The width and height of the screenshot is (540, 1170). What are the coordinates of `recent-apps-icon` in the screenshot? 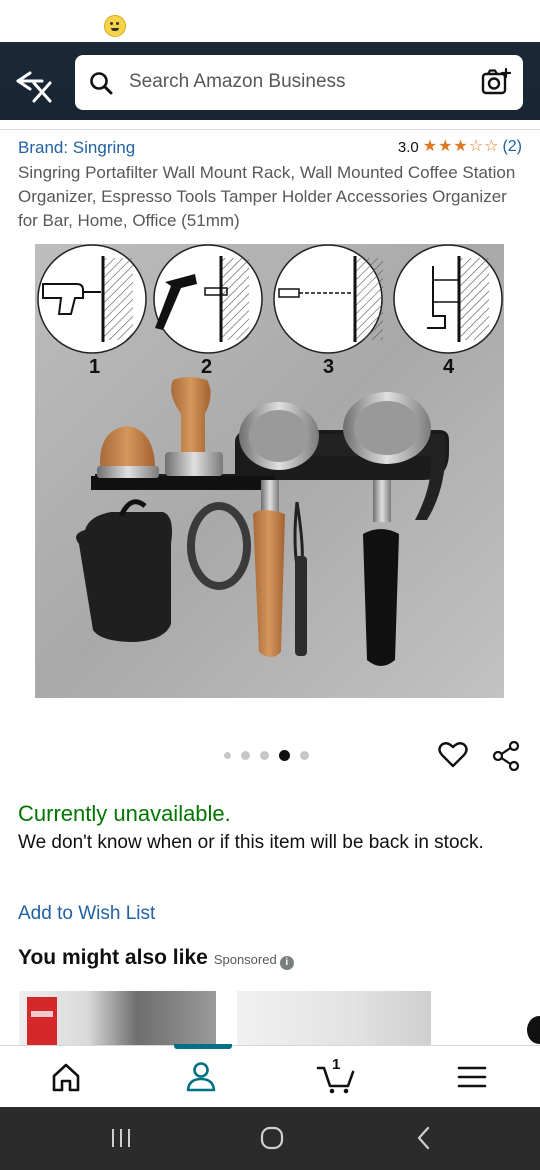 It's located at (121, 1140).